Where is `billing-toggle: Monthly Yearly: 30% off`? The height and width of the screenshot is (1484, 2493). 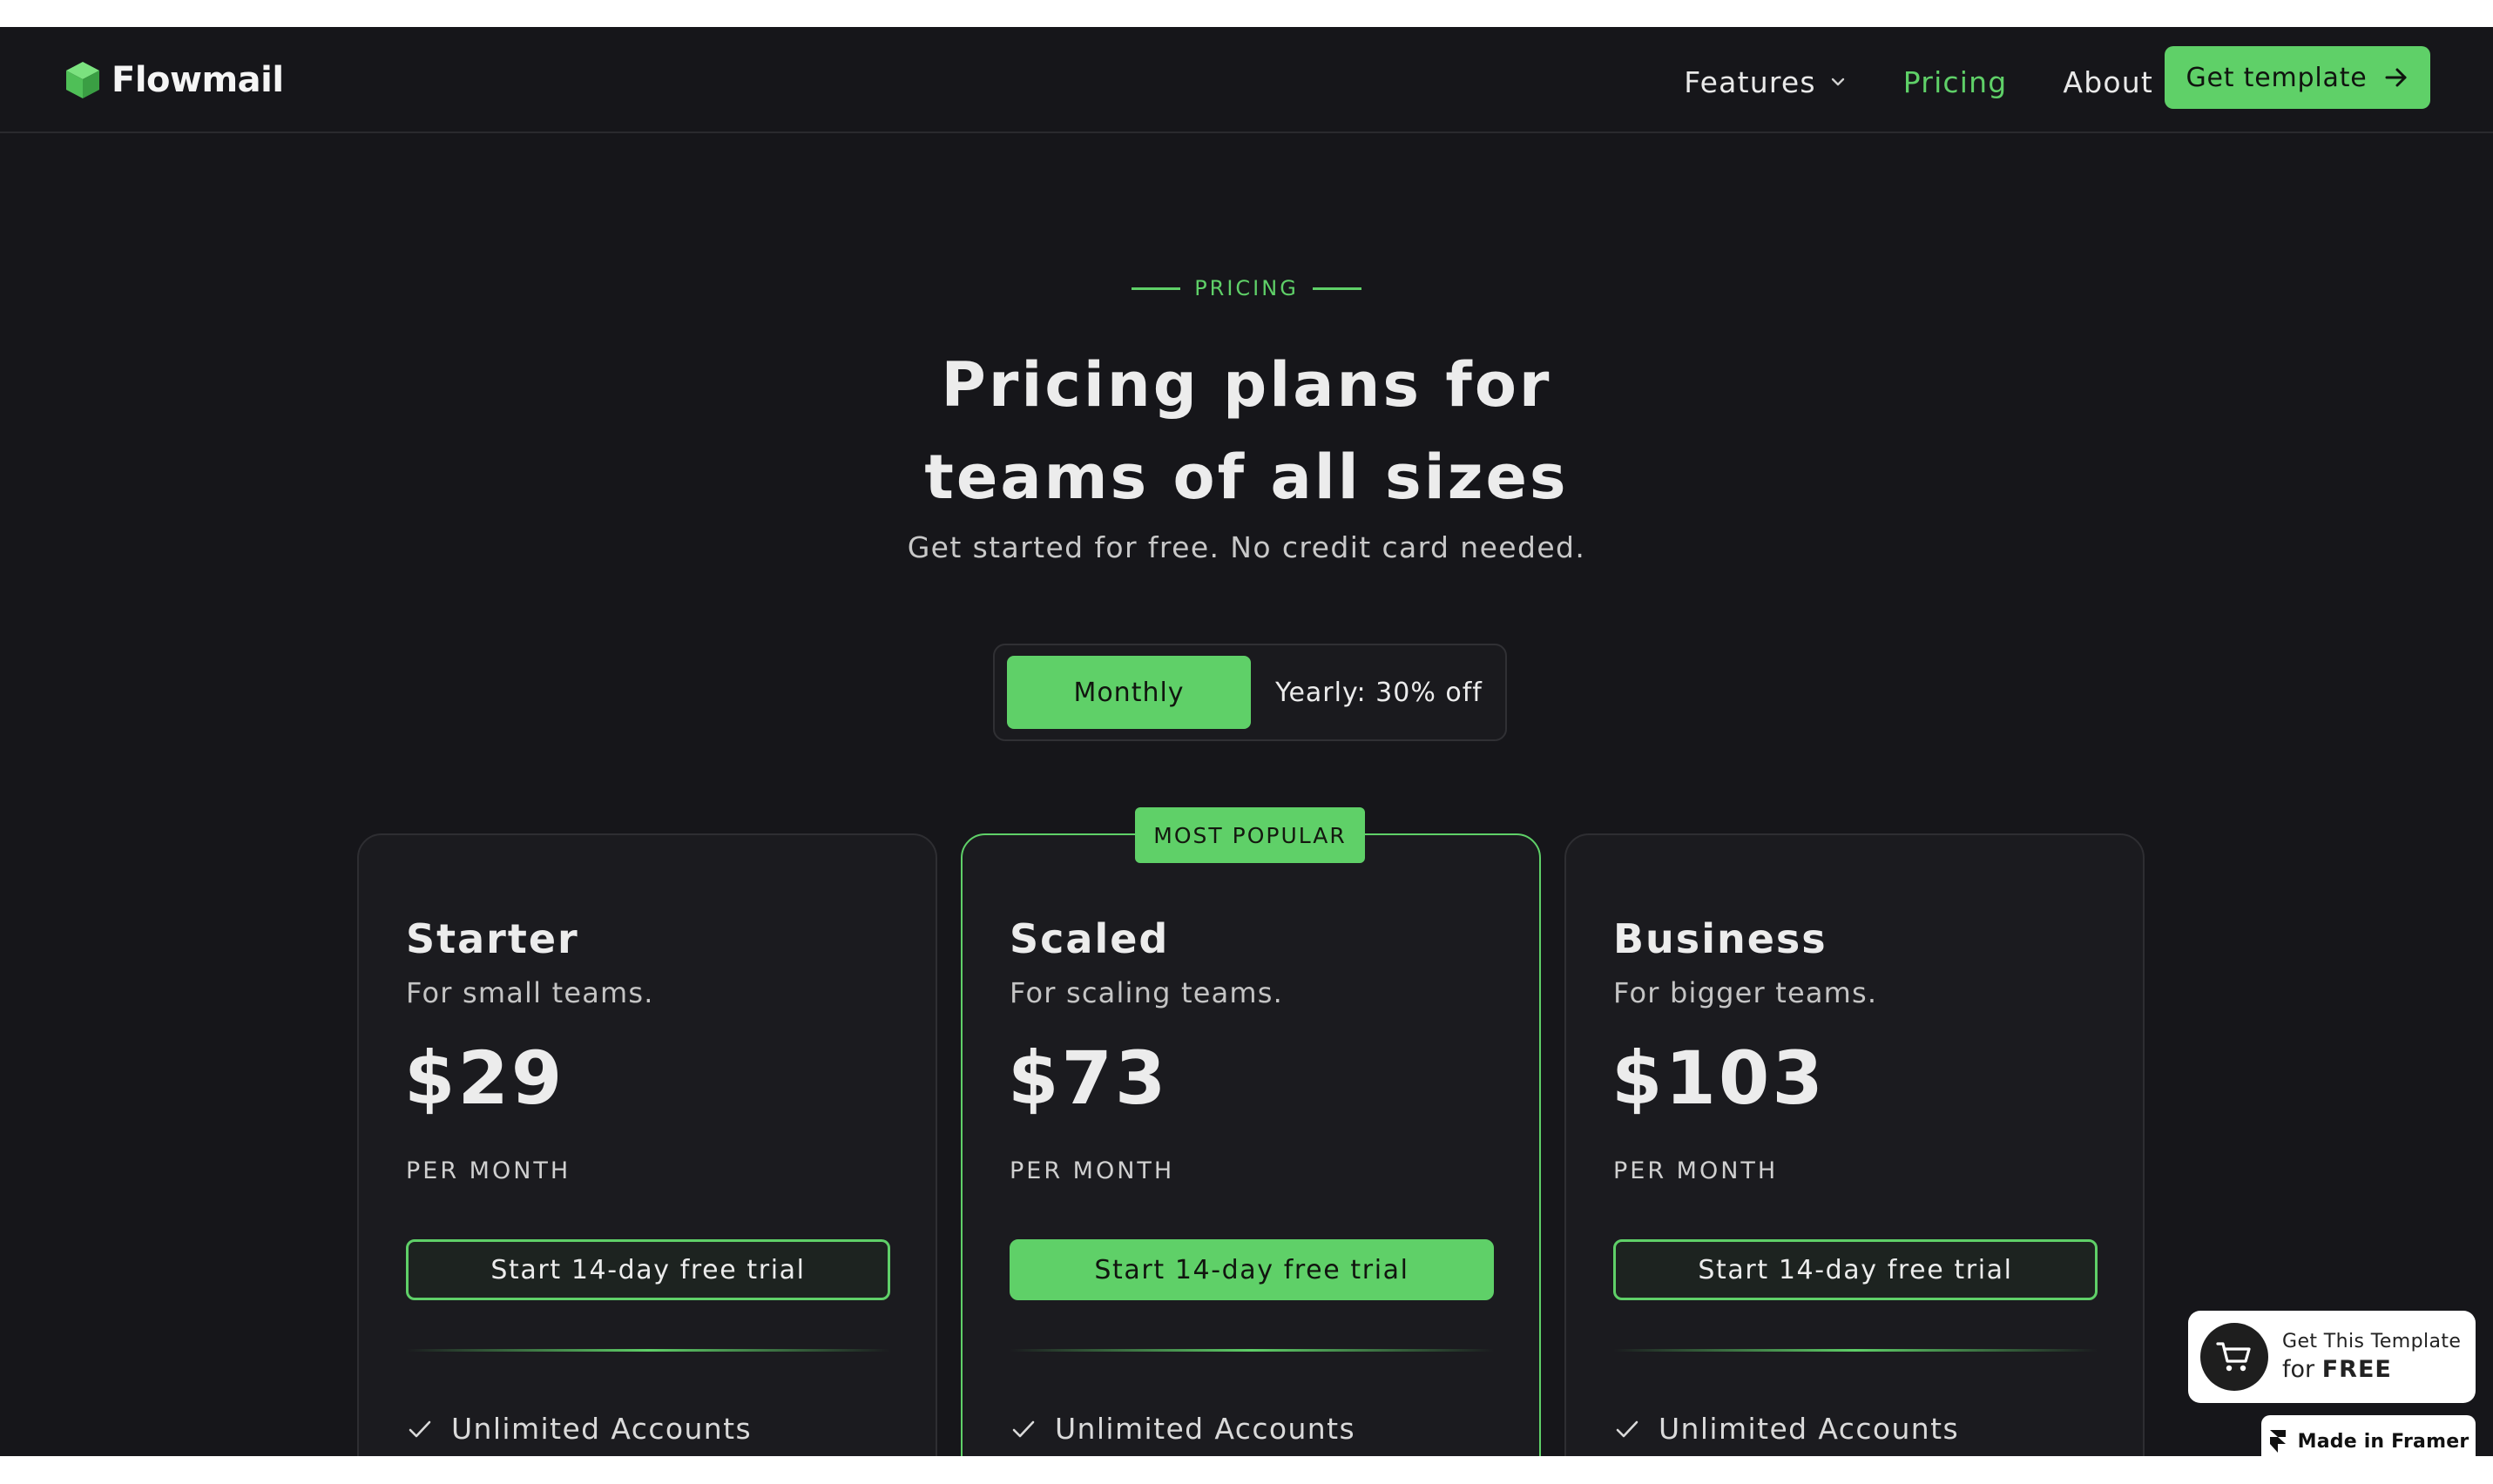
billing-toggle: Monthly Yearly: 30% off is located at coordinates (1250, 692).